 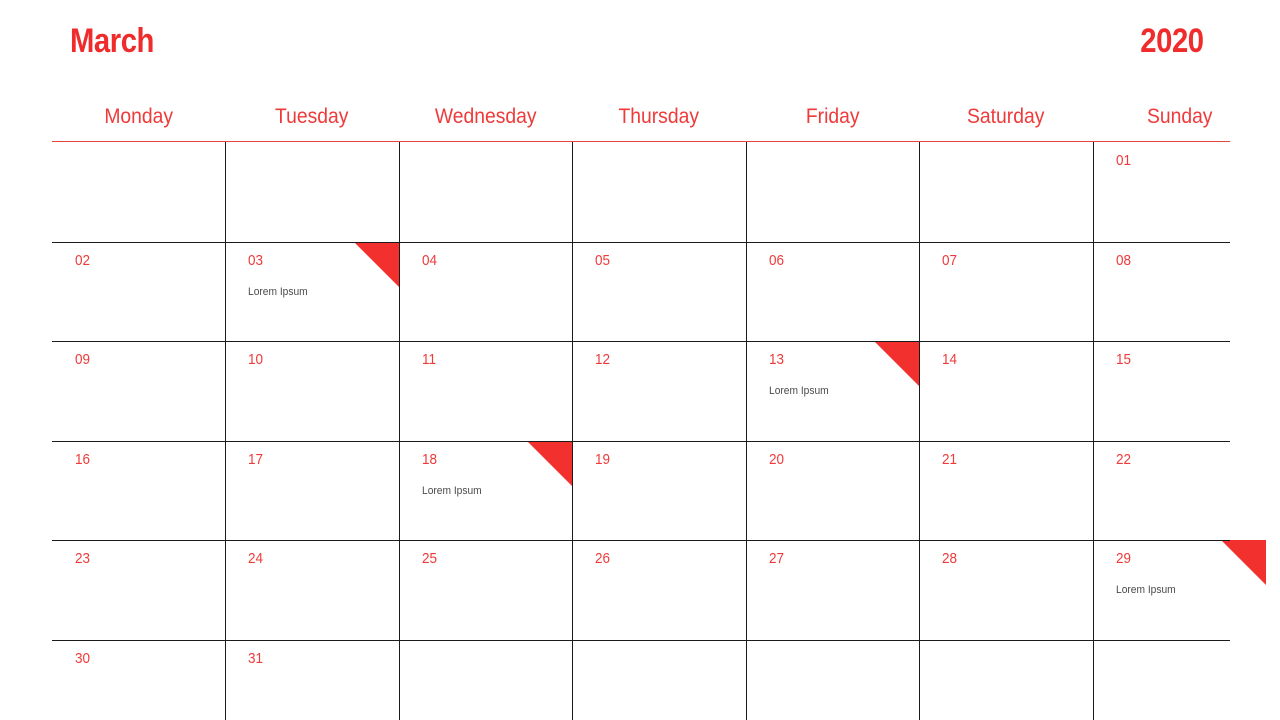 What do you see at coordinates (1005, 291) in the screenshot?
I see `day-cell-07: 07` at bounding box center [1005, 291].